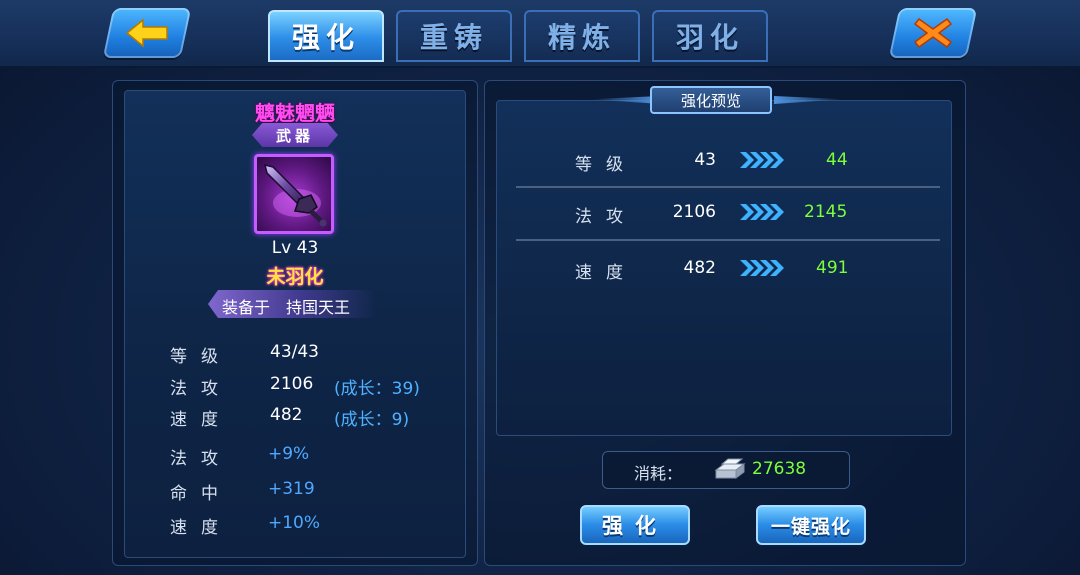 This screenshot has height=575, width=1080. Describe the element at coordinates (295, 113) in the screenshot. I see `item-name: 魑魅魍魉` at that location.